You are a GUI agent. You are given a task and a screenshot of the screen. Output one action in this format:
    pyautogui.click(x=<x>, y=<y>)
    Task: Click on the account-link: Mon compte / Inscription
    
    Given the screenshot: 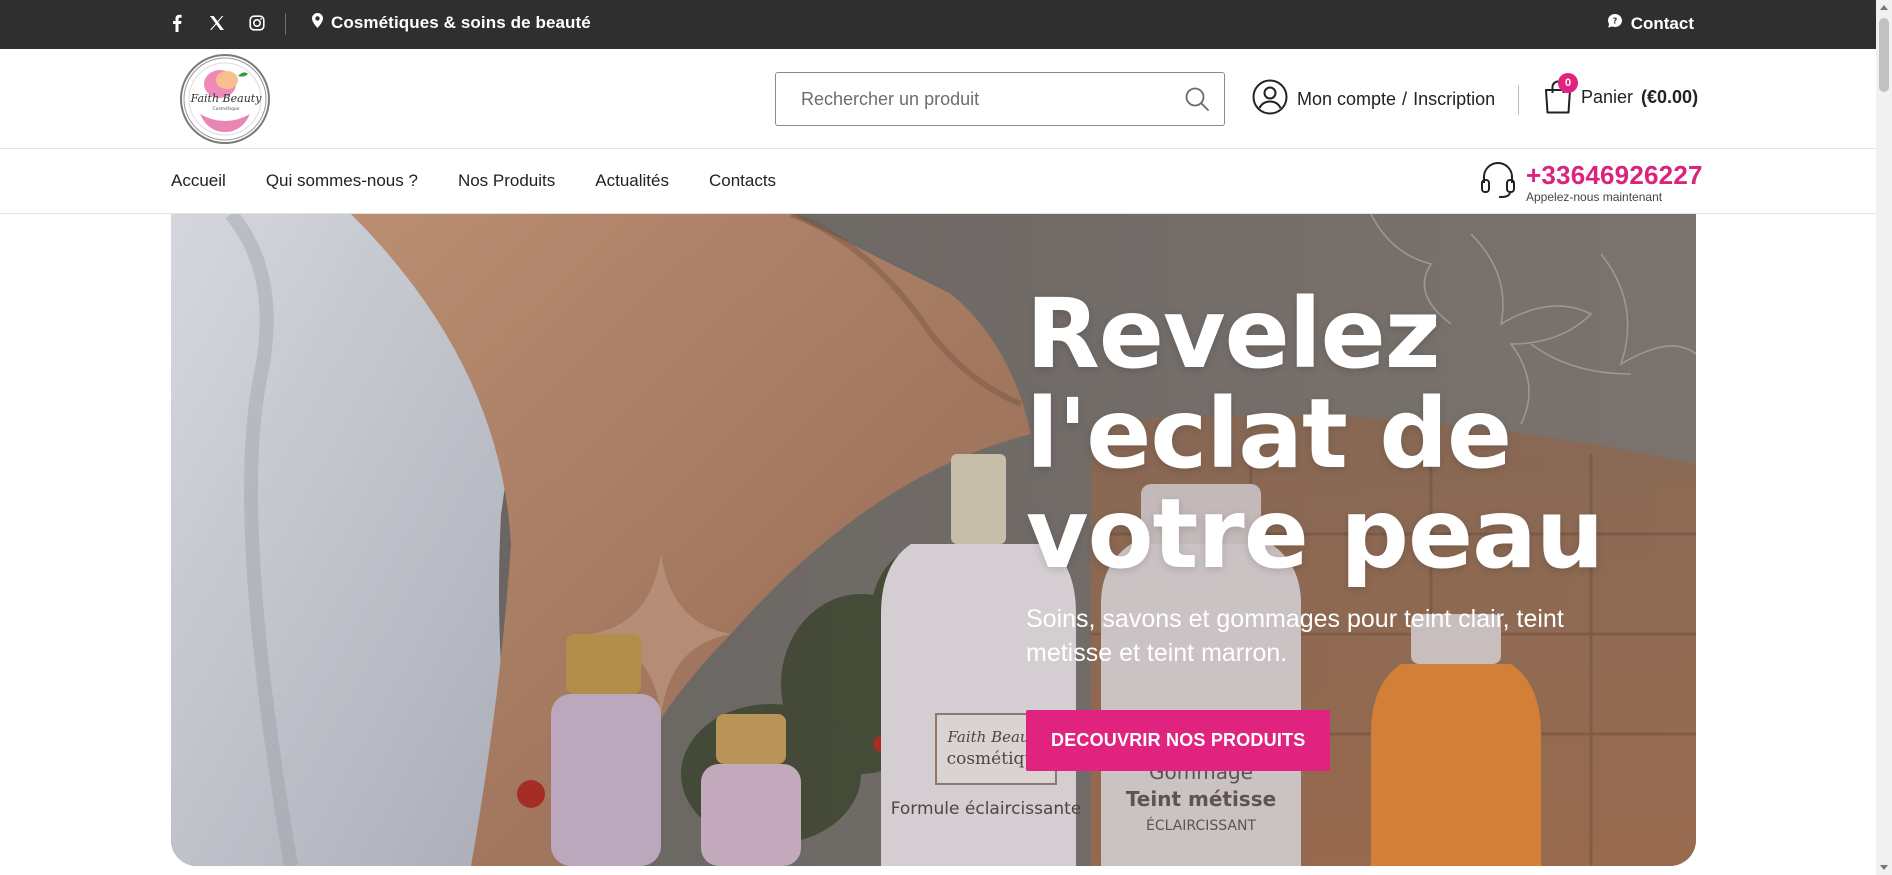 What is the action you would take?
    pyautogui.click(x=1373, y=99)
    